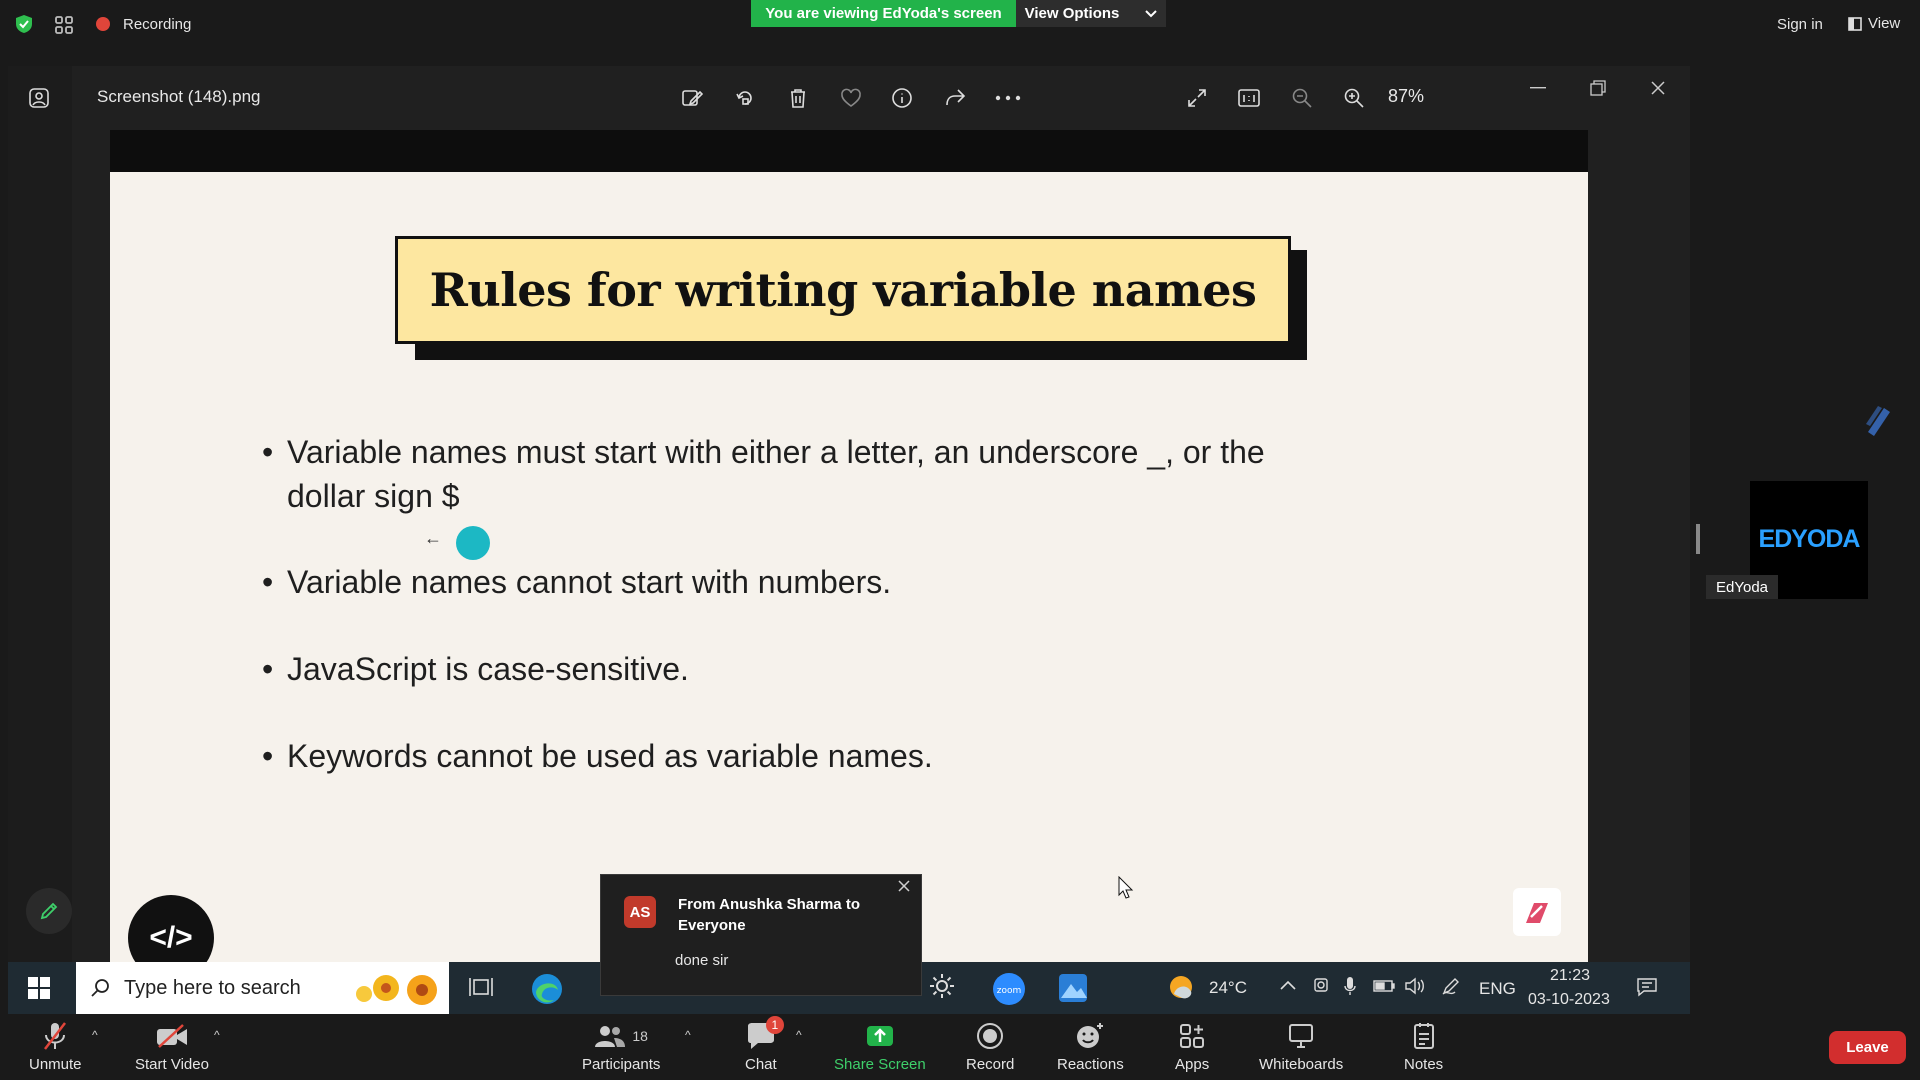 Image resolution: width=1920 pixels, height=1080 pixels. Describe the element at coordinates (1874, 23) in the screenshot. I see `view-button: View` at that location.